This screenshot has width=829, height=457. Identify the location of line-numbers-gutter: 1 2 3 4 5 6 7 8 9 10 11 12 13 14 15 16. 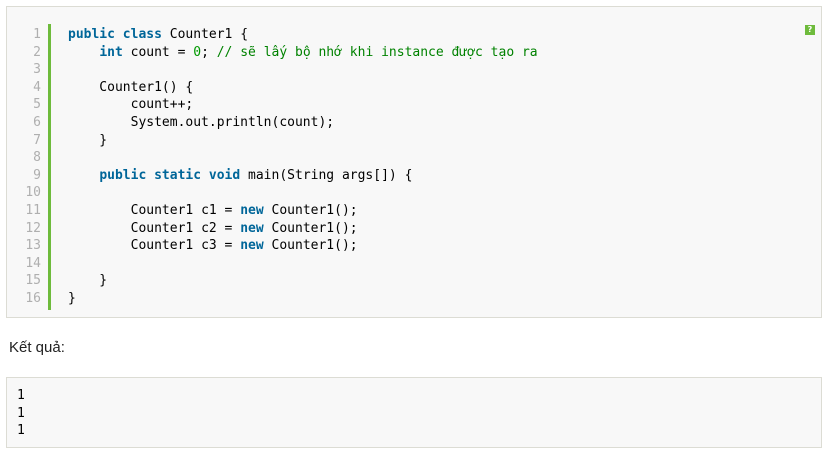
(24, 167).